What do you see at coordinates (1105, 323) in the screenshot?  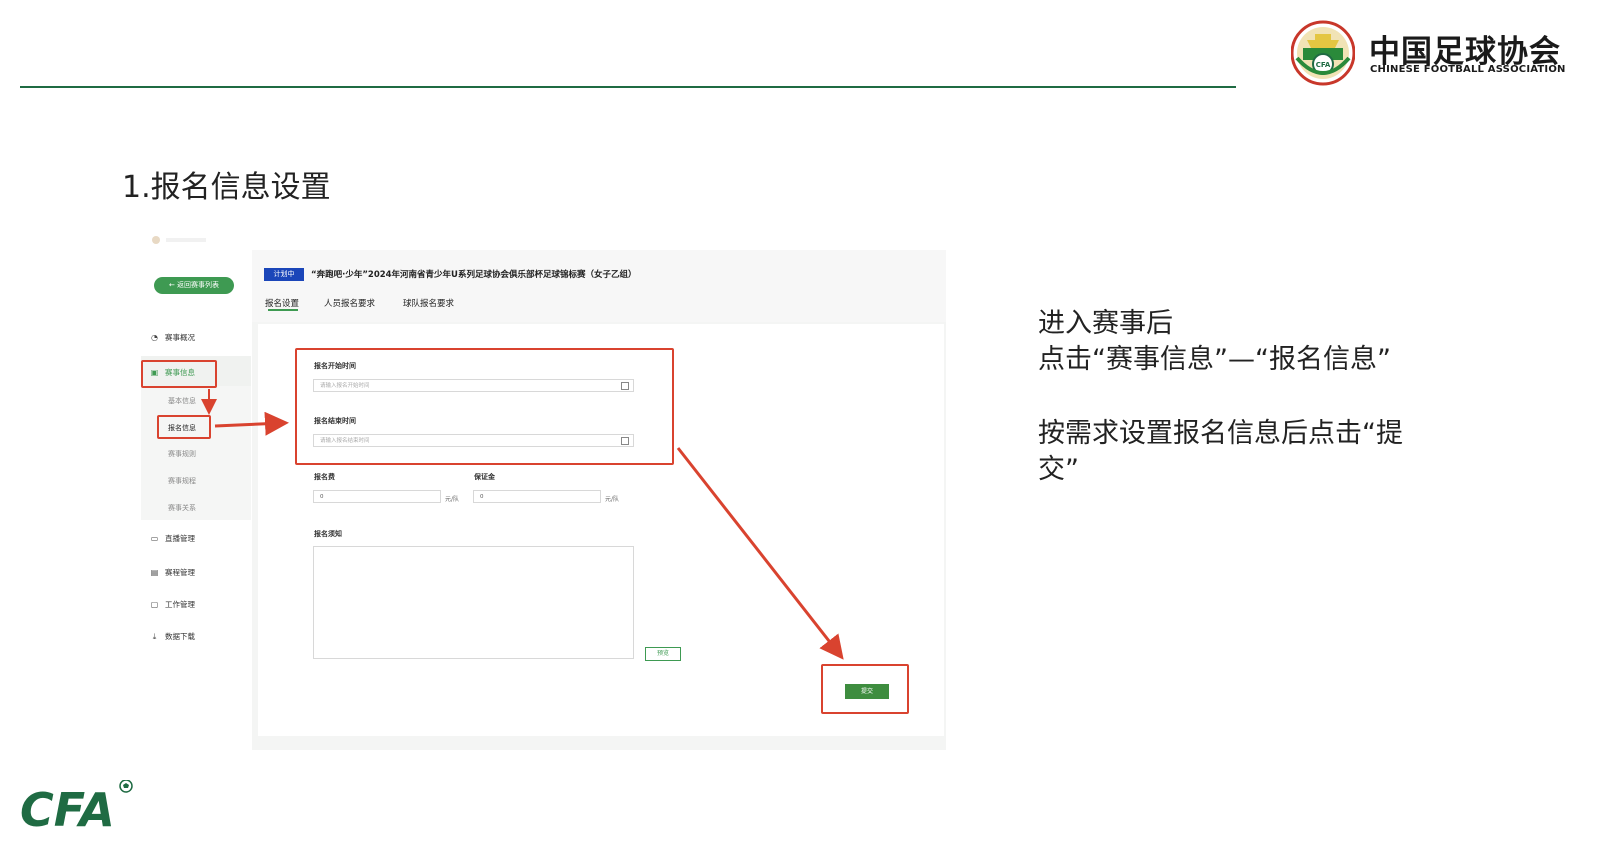 I see `instruction-line-1: 进入赛事后` at bounding box center [1105, 323].